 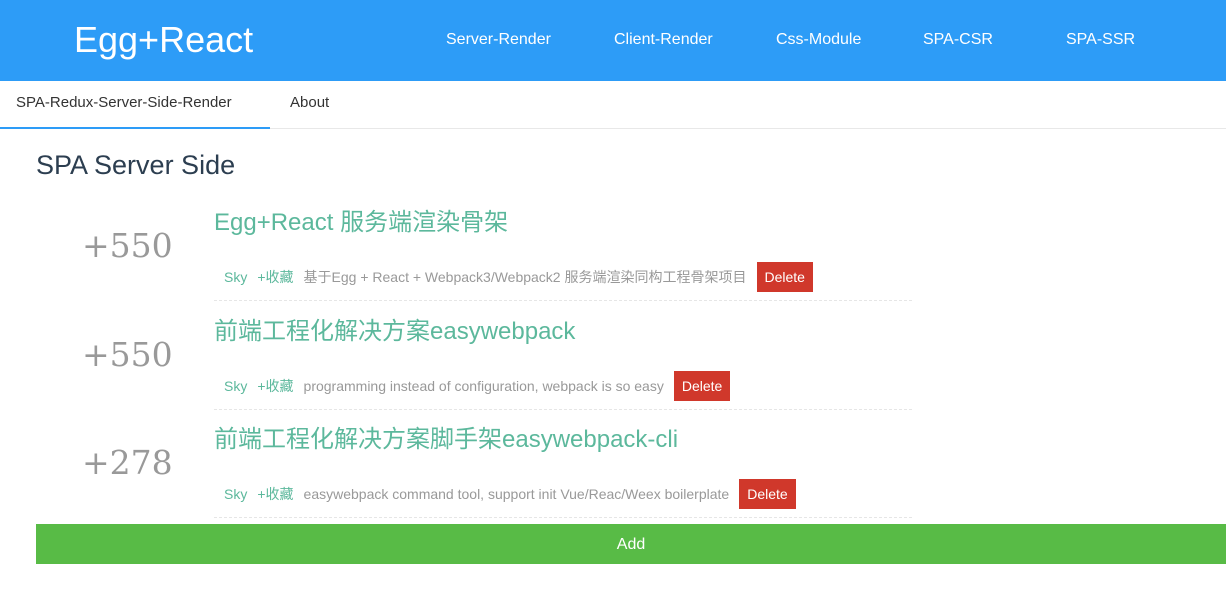 What do you see at coordinates (818, 40) in the screenshot?
I see `nav-link-css-module: Css-Module` at bounding box center [818, 40].